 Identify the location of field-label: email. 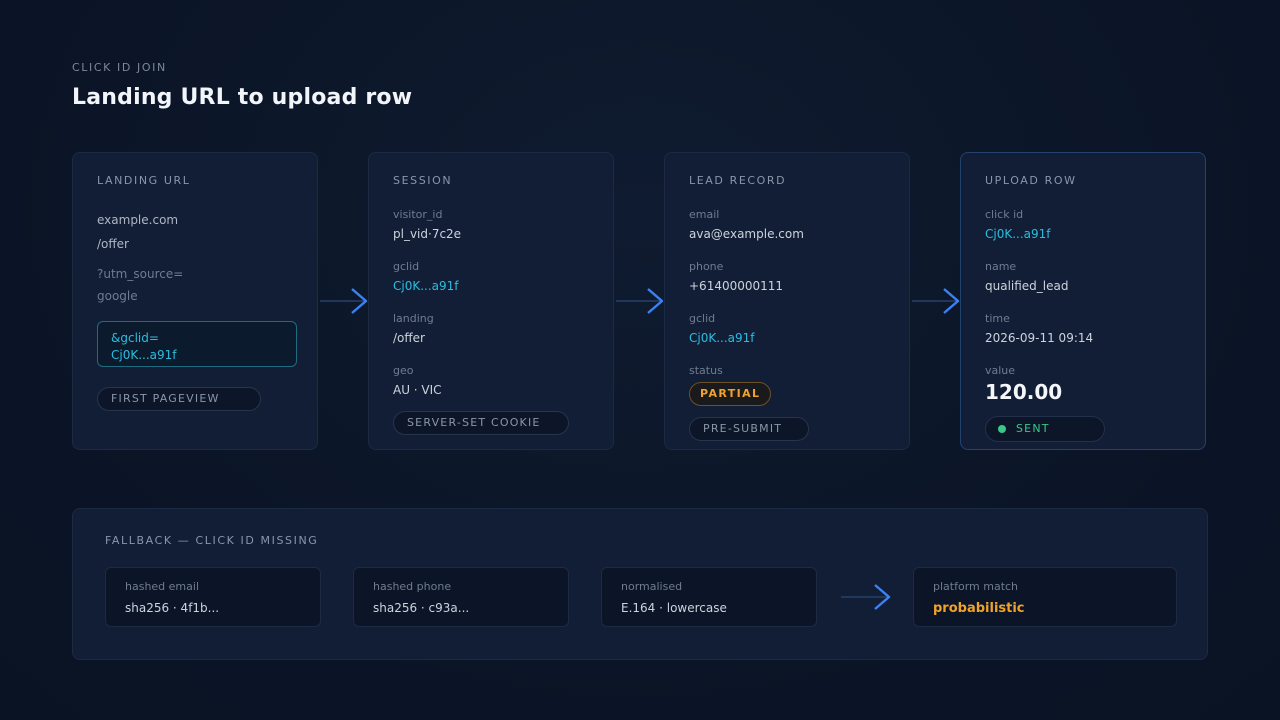
(704, 214).